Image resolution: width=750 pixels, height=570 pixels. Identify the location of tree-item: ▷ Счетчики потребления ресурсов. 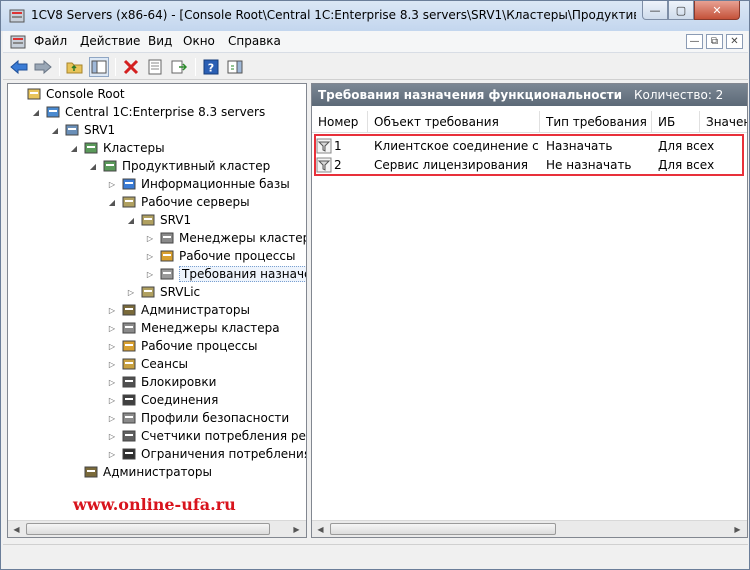
(206, 436).